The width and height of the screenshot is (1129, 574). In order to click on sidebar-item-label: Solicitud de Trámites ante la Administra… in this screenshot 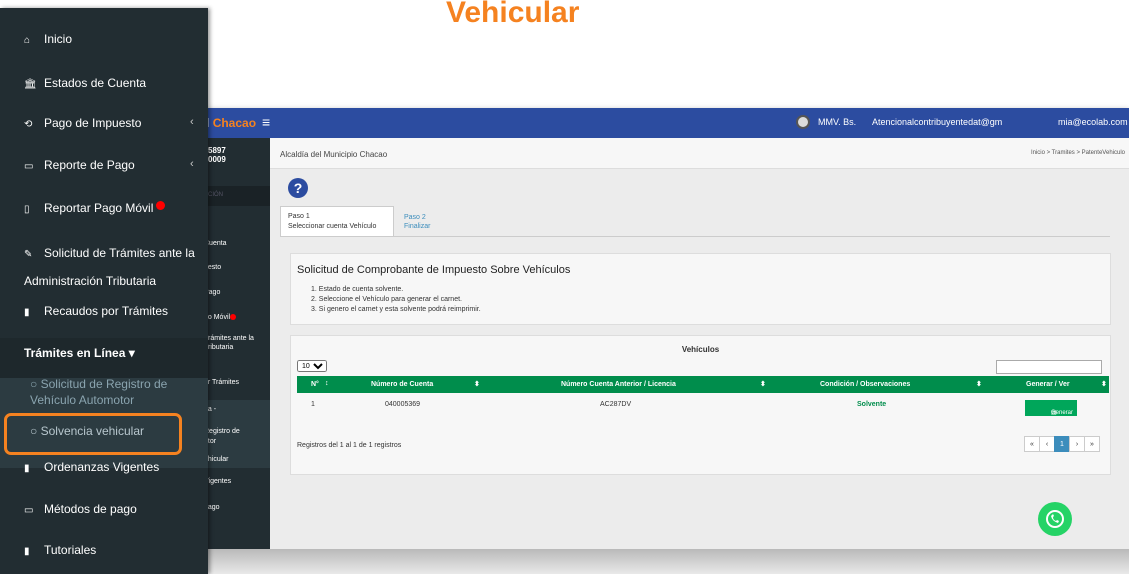, I will do `click(109, 267)`.